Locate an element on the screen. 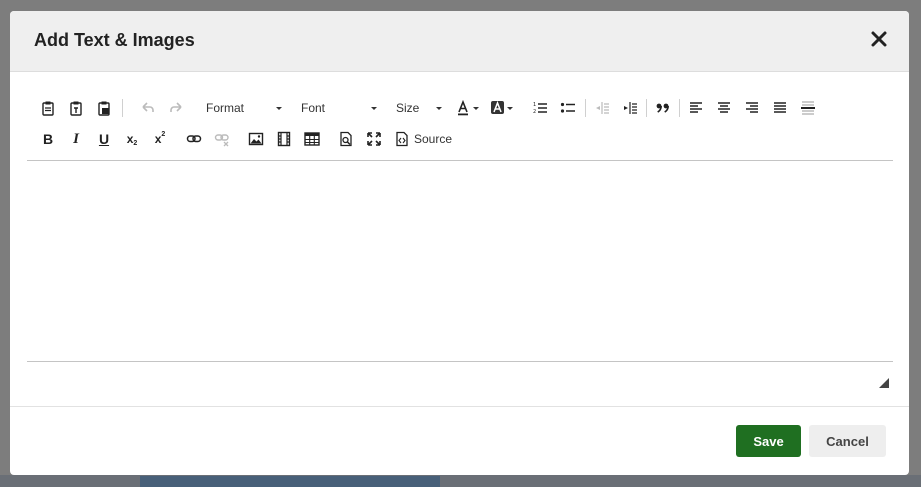 The width and height of the screenshot is (921, 487). table-icon is located at coordinates (312, 139).